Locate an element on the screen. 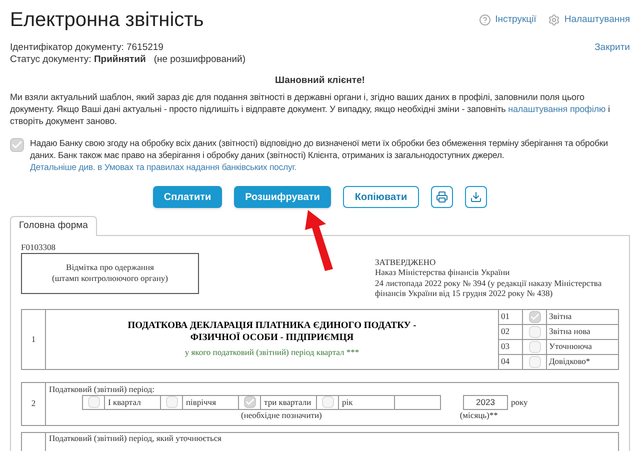  type-code: 02 is located at coordinates (511, 331).